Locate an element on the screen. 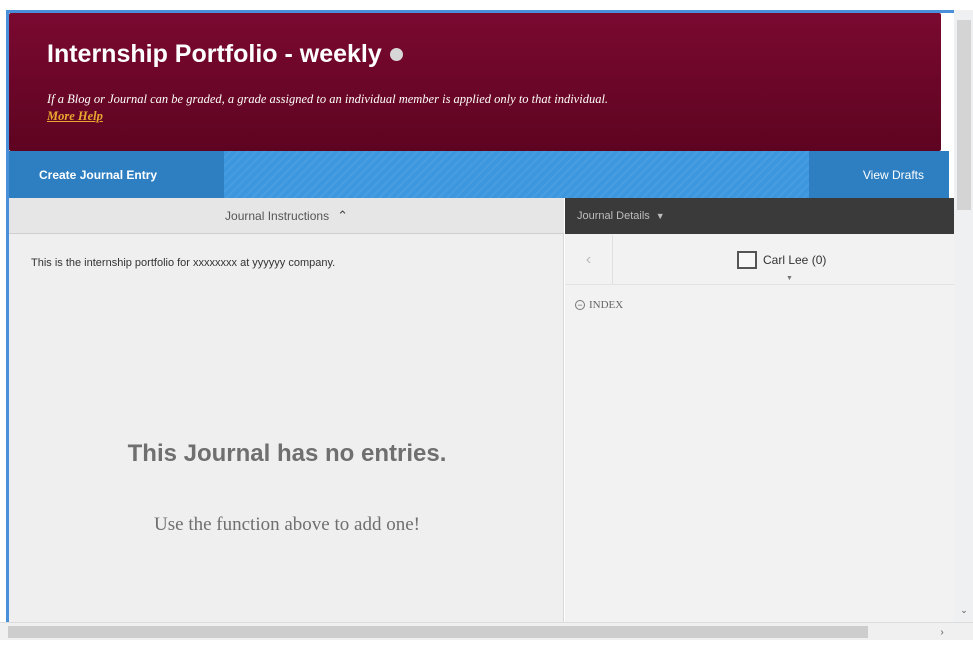 This screenshot has height=646, width=973. page-title: Internship Portfolio - weekly is located at coordinates (214, 54).